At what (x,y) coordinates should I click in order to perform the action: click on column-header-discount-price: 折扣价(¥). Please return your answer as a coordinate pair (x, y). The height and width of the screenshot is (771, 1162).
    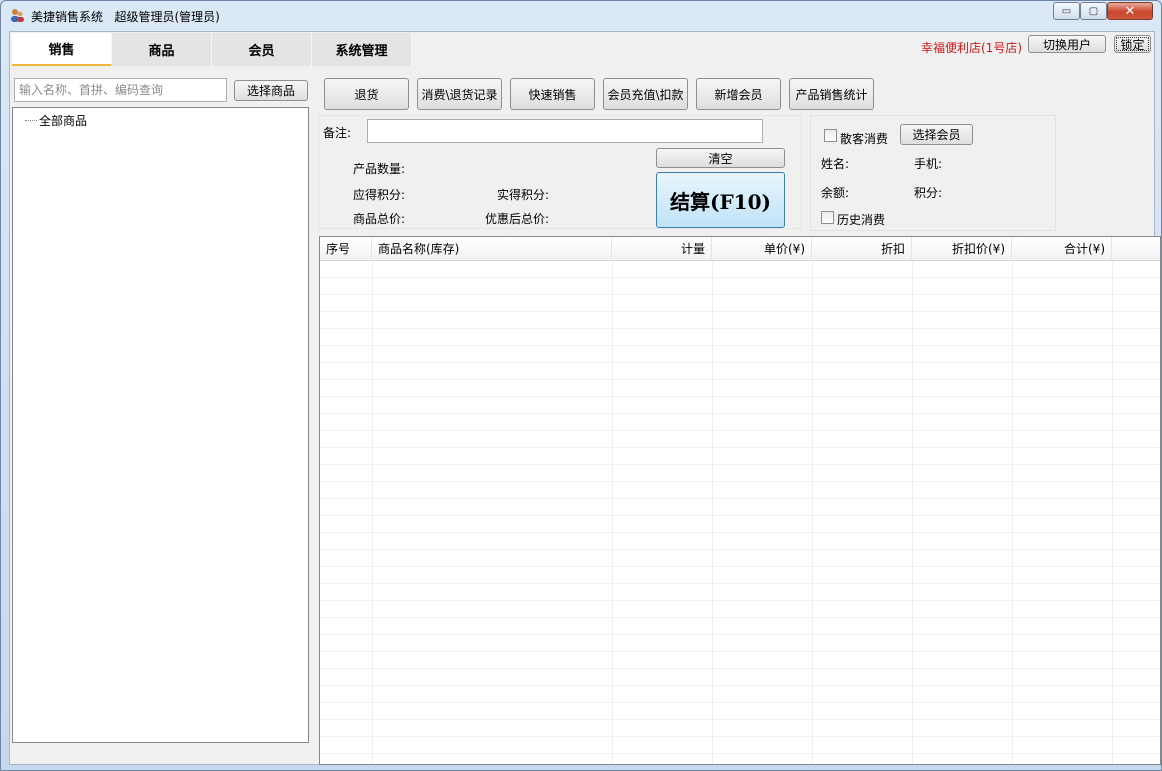
    Looking at the image, I should click on (962, 249).